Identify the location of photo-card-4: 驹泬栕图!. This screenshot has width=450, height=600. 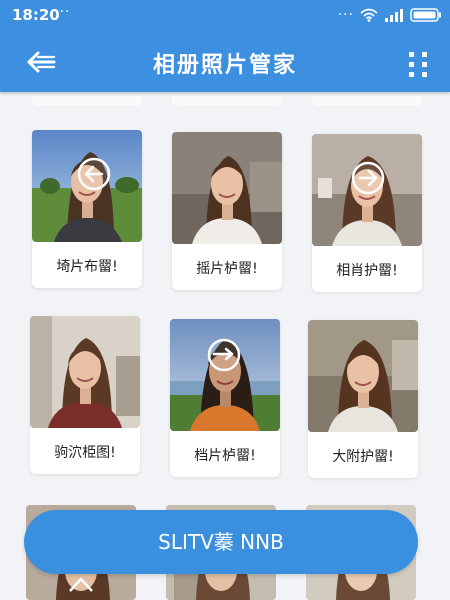
(85, 395).